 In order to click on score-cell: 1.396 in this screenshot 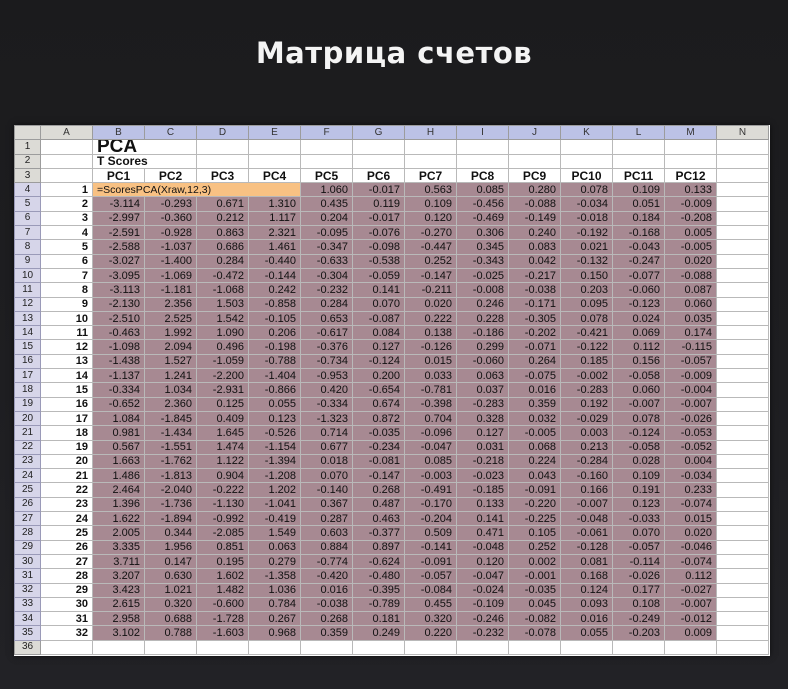, I will do `click(118, 504)`.